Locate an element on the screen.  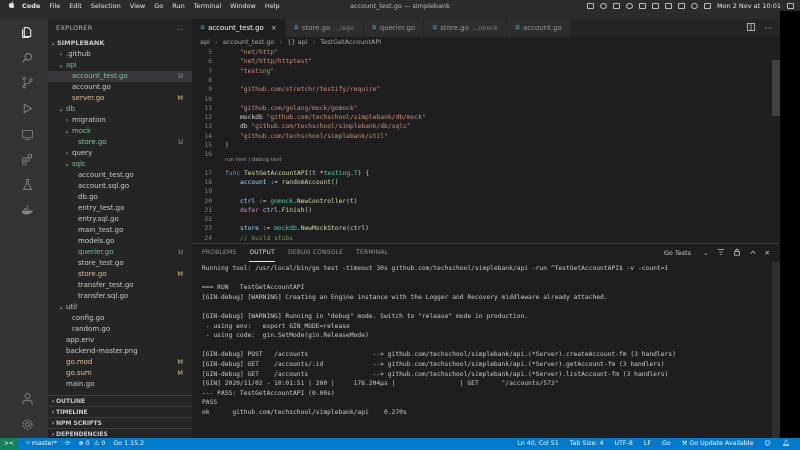
maximize-panel-icon is located at coordinates (753, 253).